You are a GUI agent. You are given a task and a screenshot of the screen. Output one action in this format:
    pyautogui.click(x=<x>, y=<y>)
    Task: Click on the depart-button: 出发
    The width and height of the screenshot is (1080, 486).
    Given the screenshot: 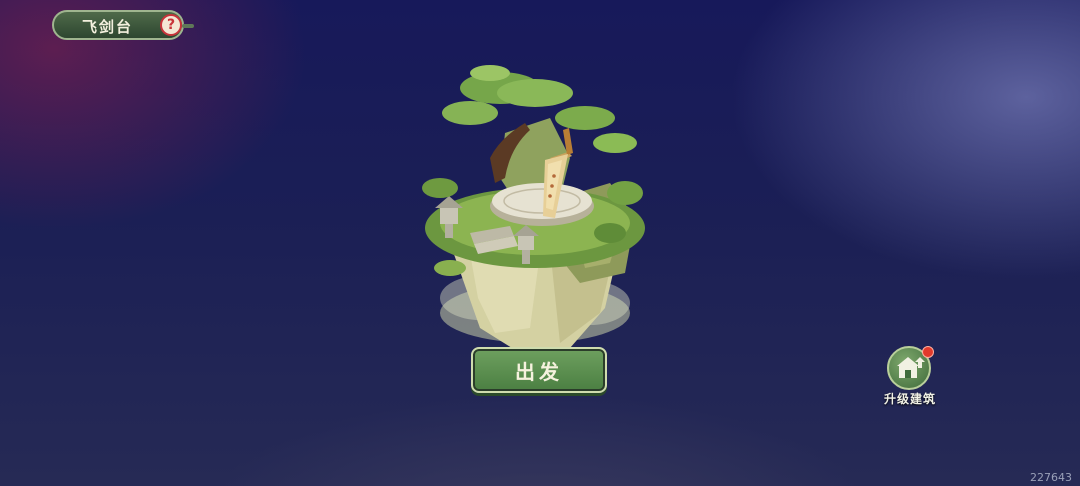 What is the action you would take?
    pyautogui.click(x=539, y=370)
    